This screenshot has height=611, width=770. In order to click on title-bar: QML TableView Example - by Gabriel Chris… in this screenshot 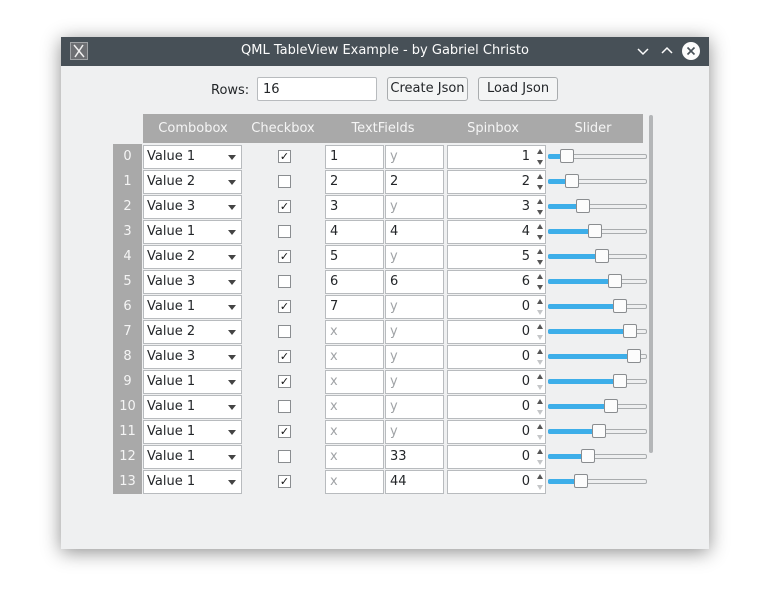, I will do `click(385, 51)`.